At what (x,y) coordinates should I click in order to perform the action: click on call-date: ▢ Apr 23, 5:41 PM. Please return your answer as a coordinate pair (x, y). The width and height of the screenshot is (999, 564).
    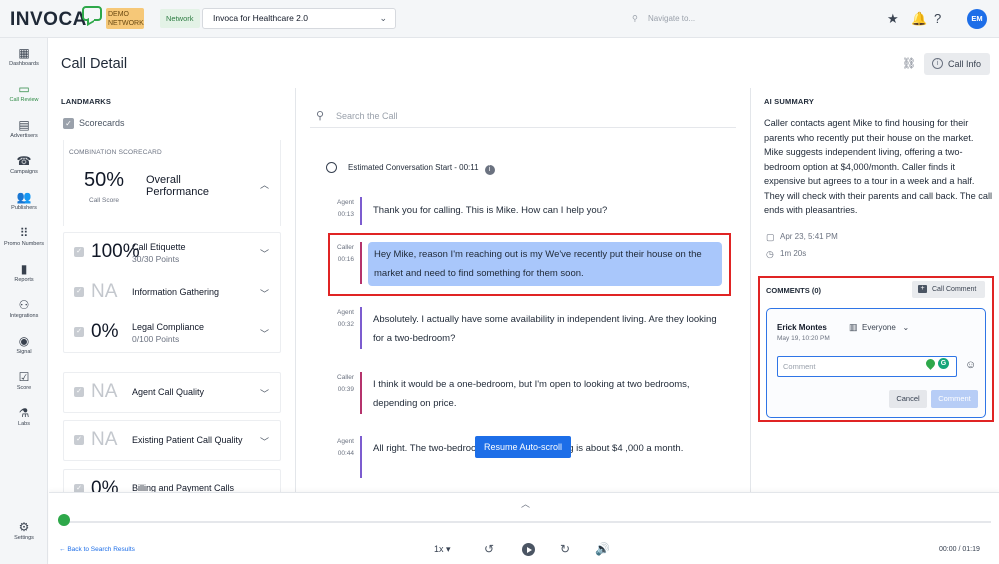
    Looking at the image, I should click on (802, 237).